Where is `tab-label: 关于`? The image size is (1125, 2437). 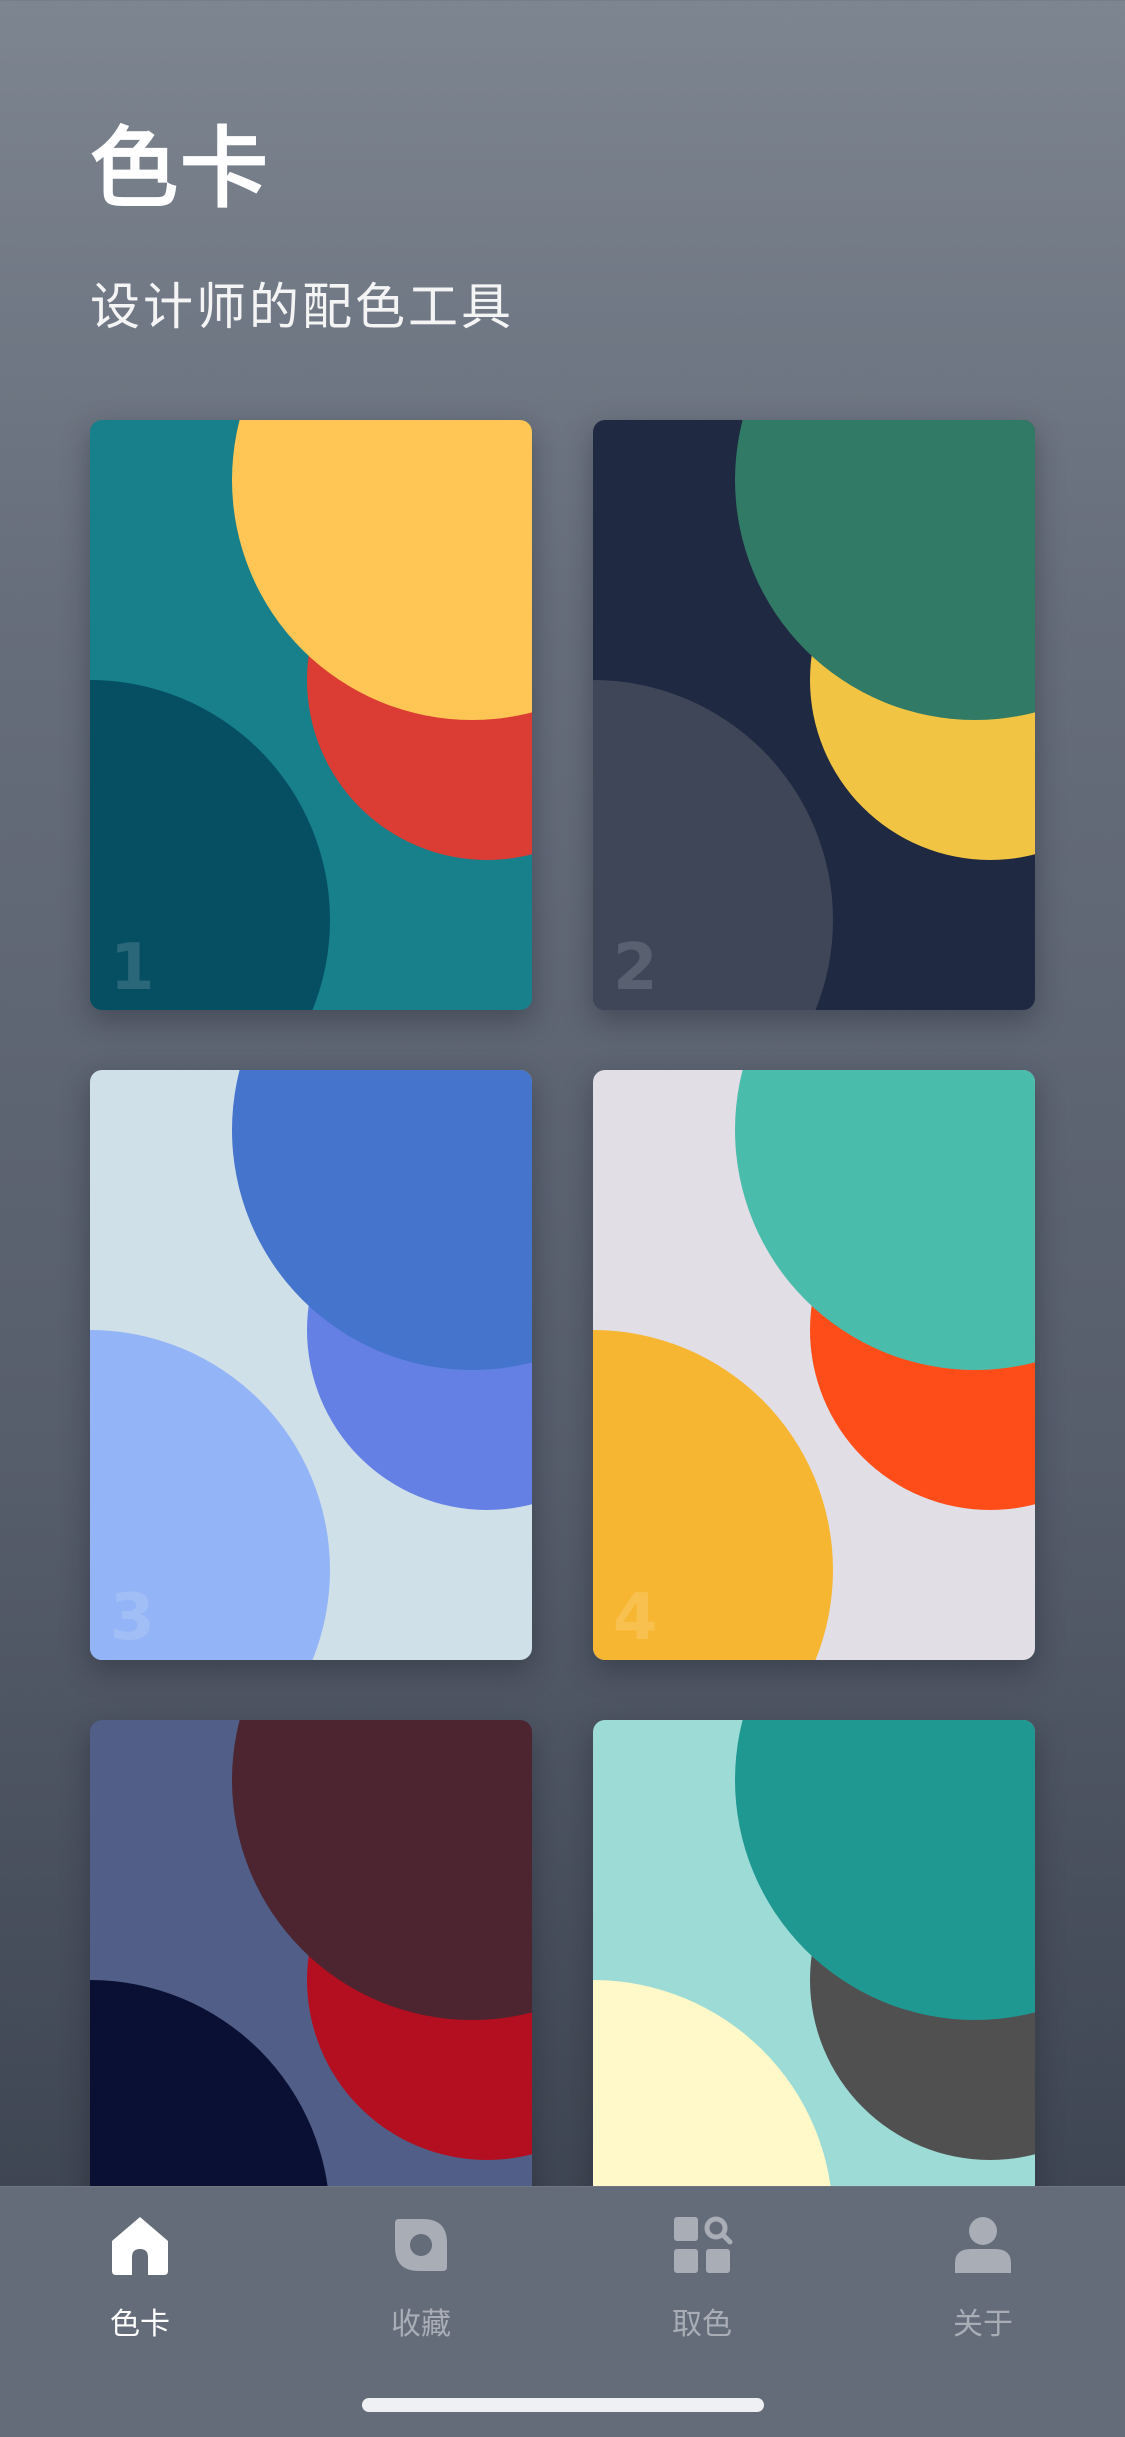
tab-label: 关于 is located at coordinates (983, 2324).